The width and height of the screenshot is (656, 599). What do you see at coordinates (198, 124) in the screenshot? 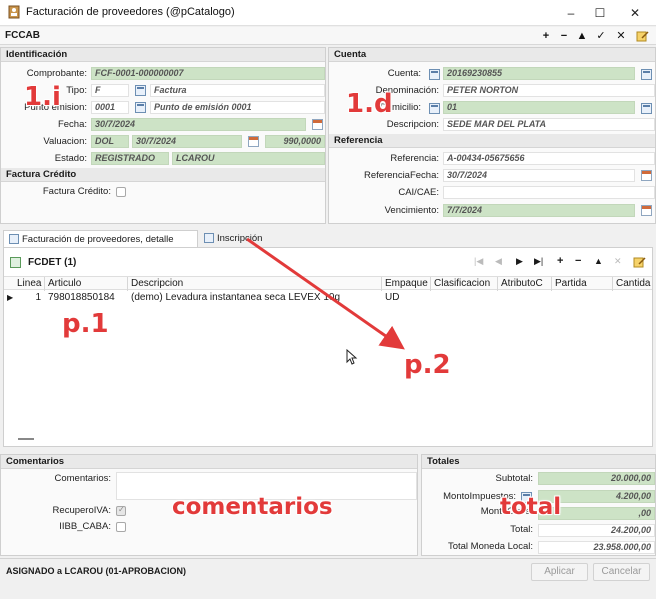
I see `fecha-field: 30/7/2024` at bounding box center [198, 124].